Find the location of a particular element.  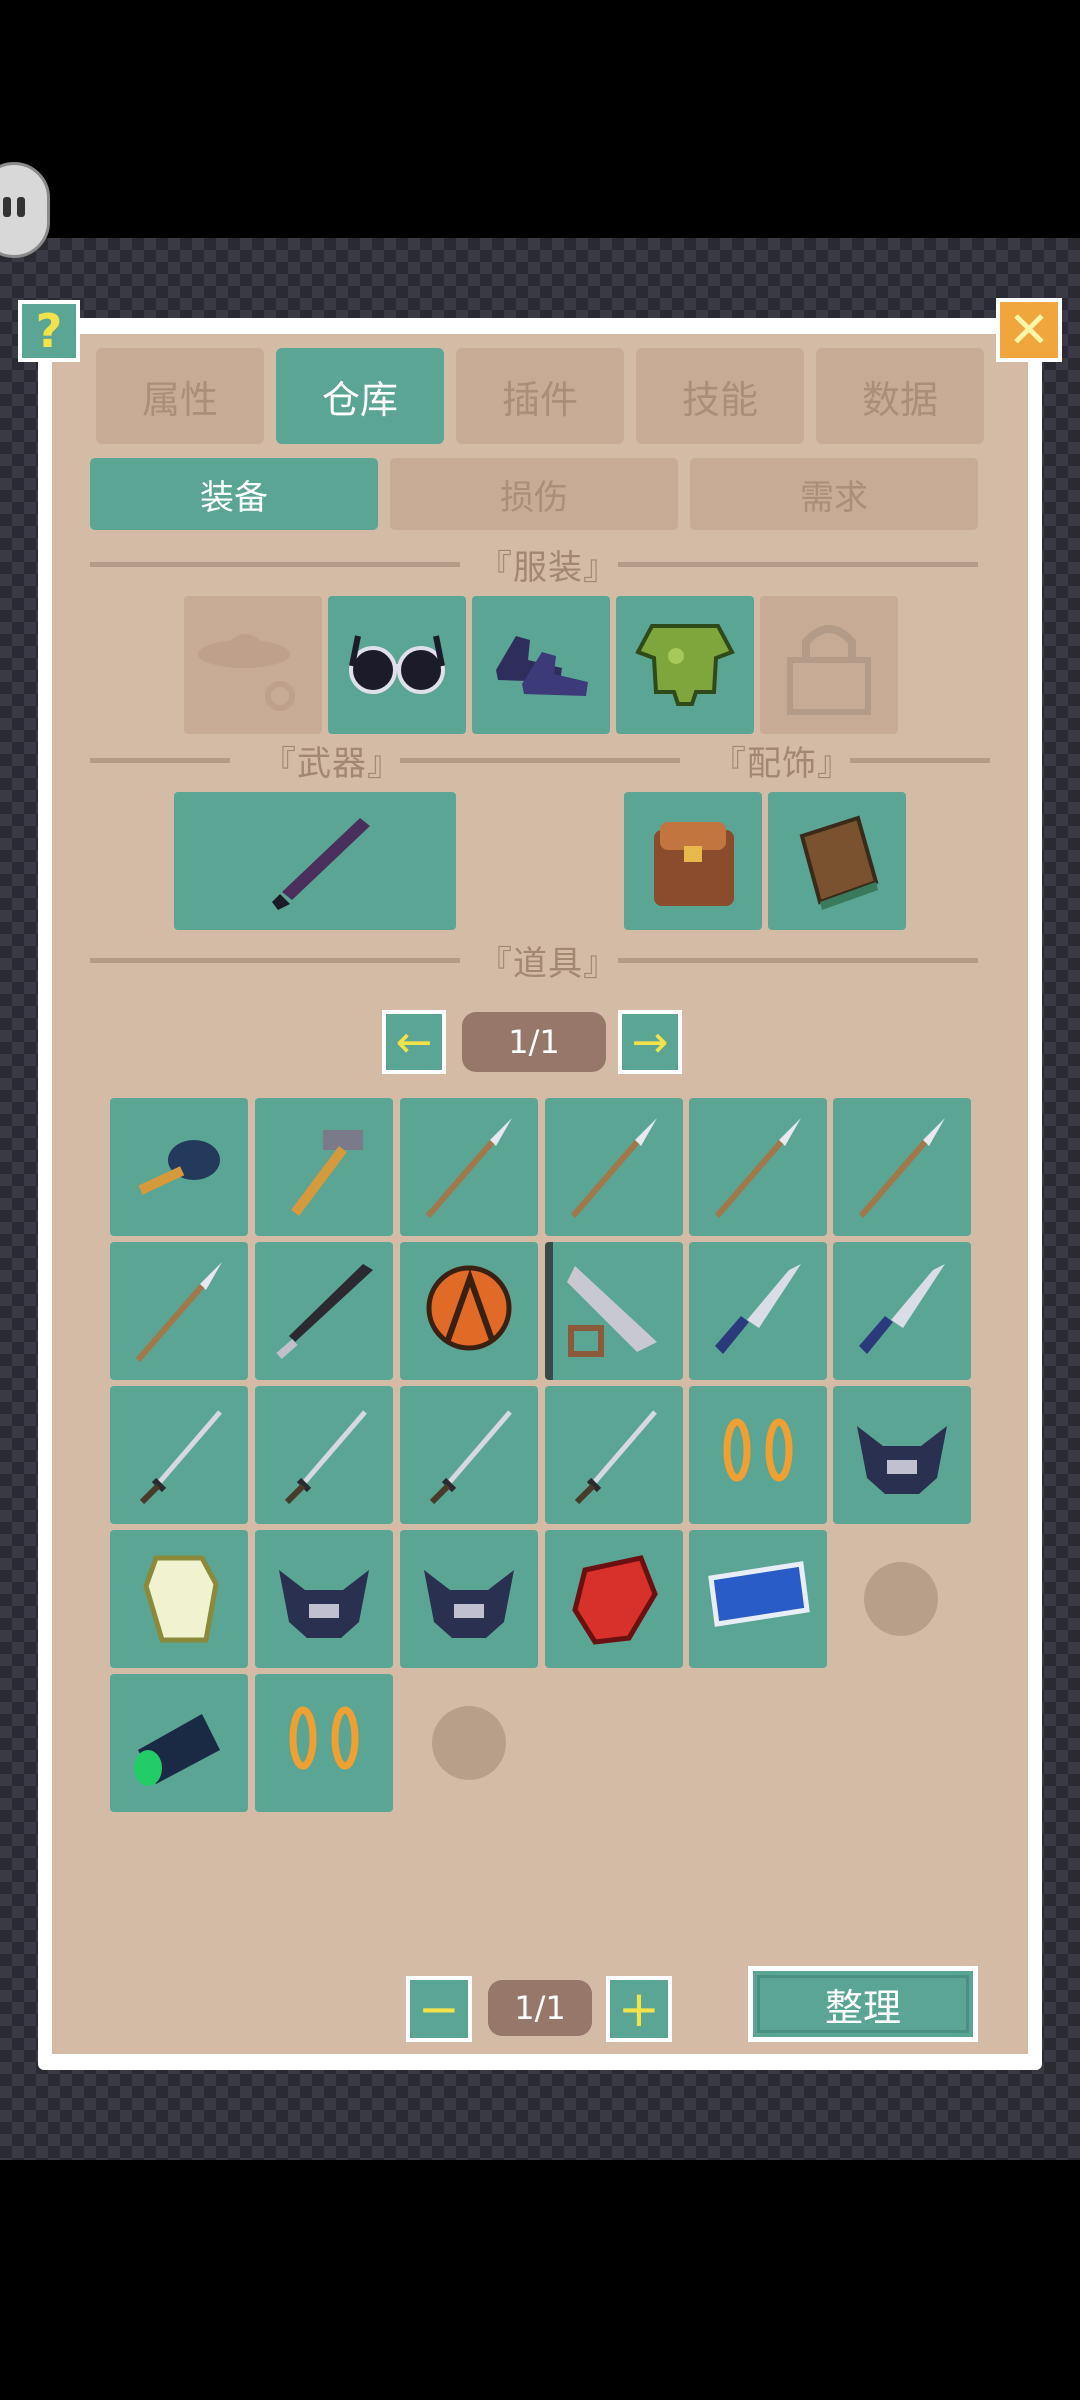

tab-skills: 技能 is located at coordinates (720, 396).